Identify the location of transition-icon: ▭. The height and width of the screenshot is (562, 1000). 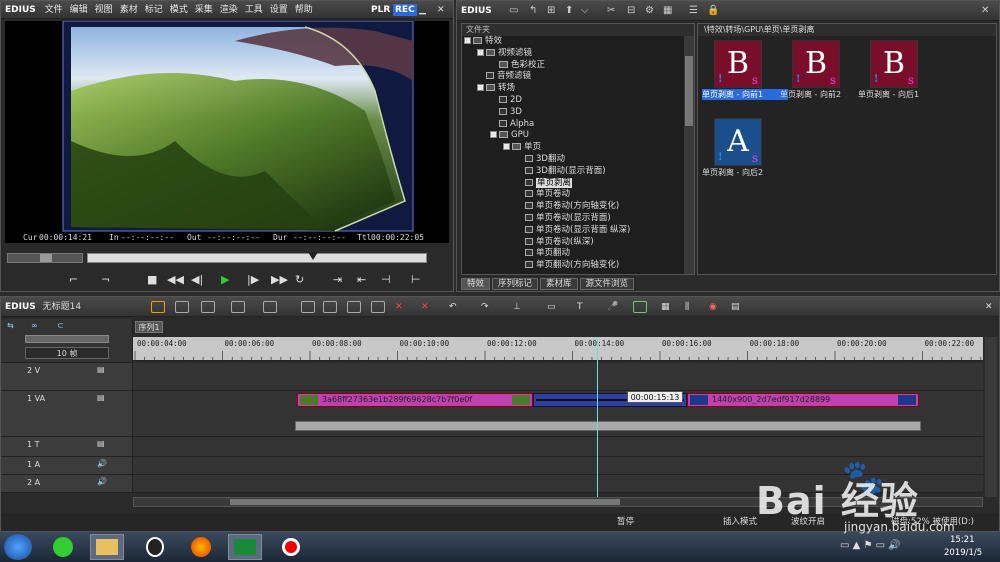
(551, 307).